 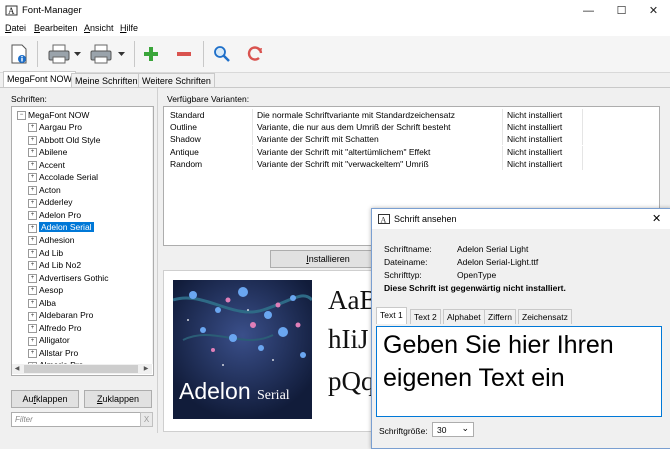 I want to click on toolbar-separator, so click(x=203, y=54).